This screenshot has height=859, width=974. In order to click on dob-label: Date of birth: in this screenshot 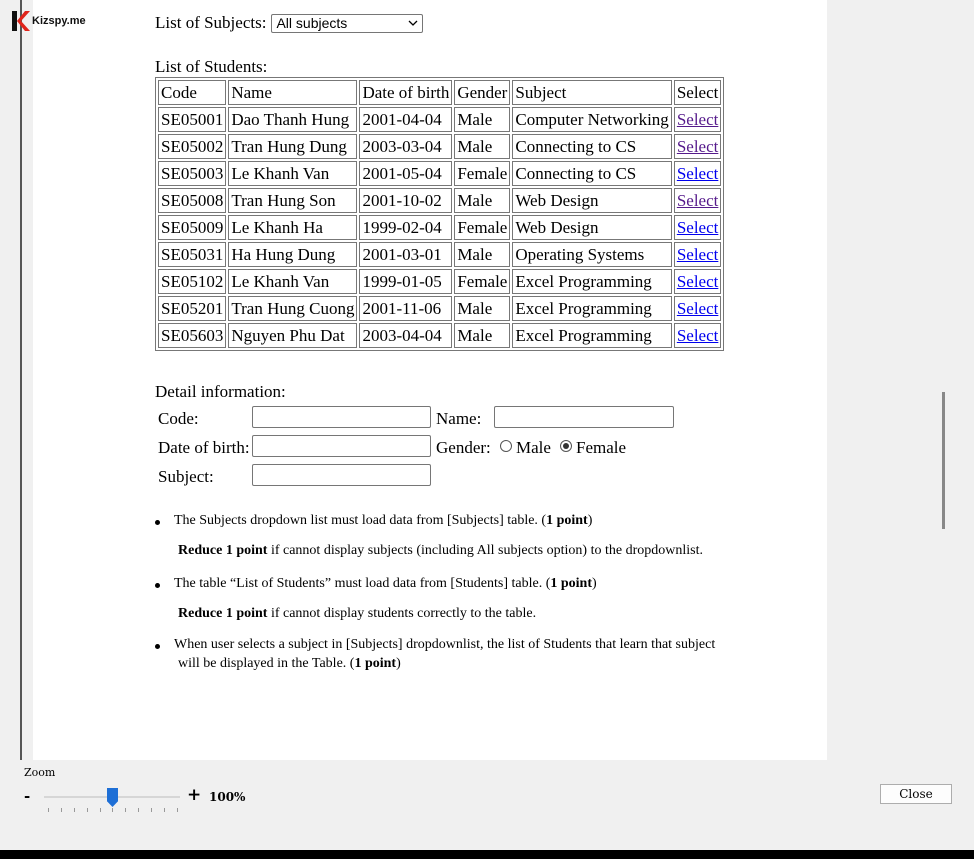, I will do `click(204, 447)`.